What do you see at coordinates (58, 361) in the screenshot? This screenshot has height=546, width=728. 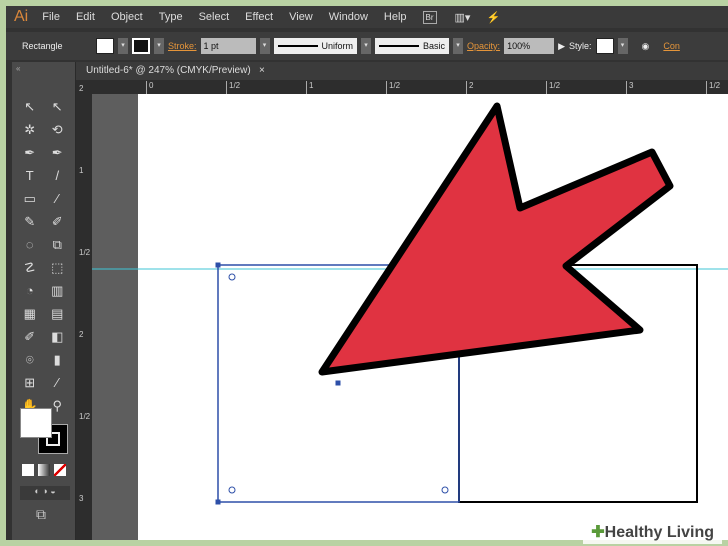 I see `tool-23-icon: ▮` at bounding box center [58, 361].